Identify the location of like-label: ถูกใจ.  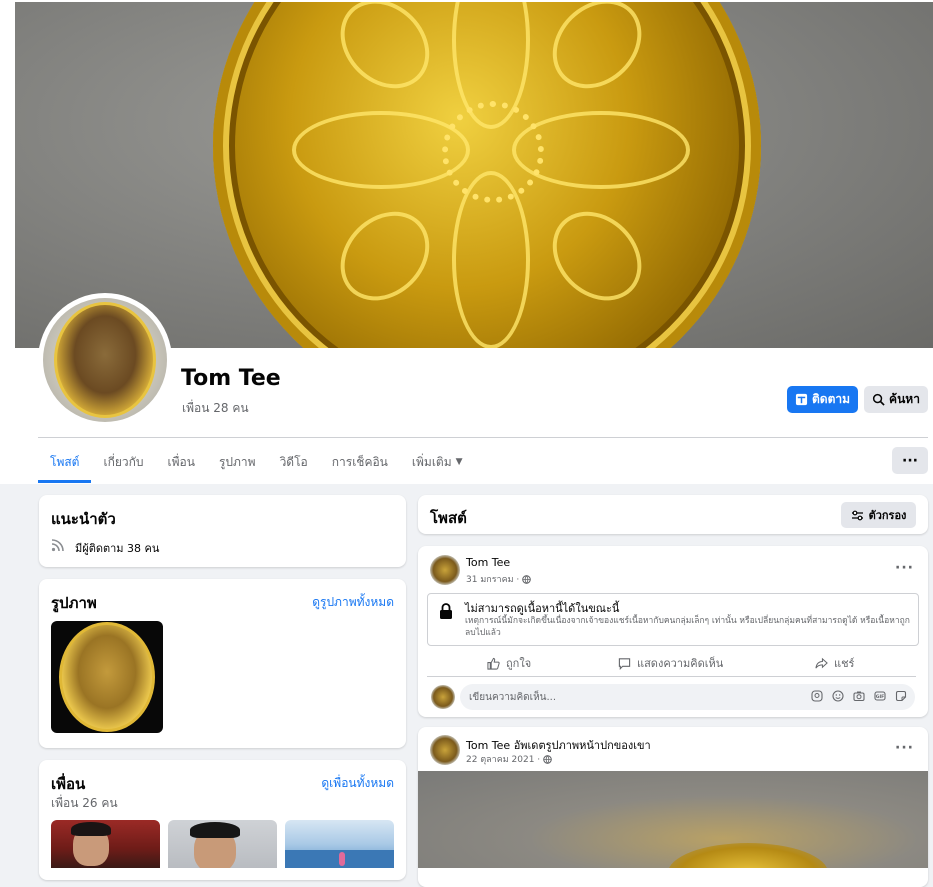
(519, 663).